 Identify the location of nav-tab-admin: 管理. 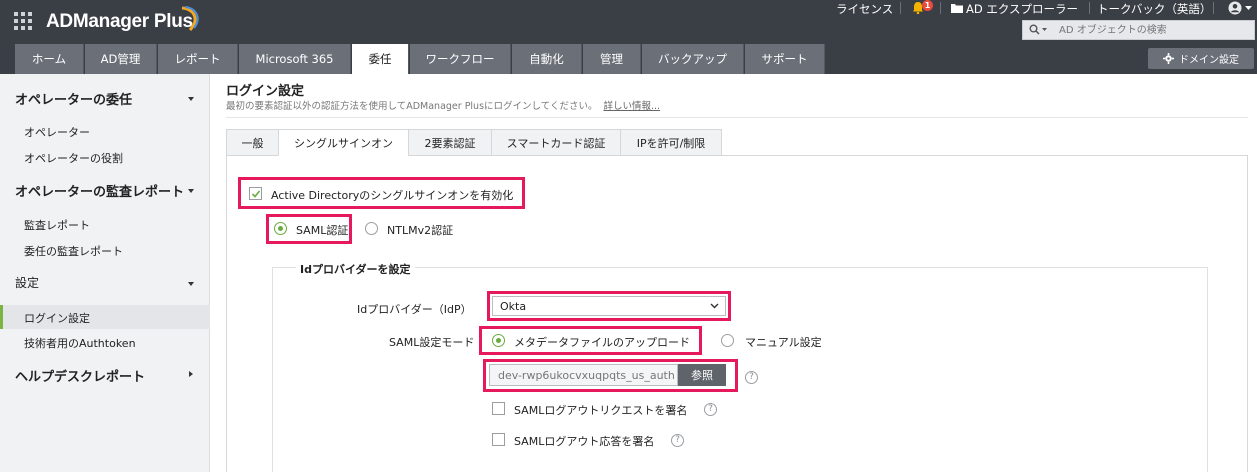
(612, 59).